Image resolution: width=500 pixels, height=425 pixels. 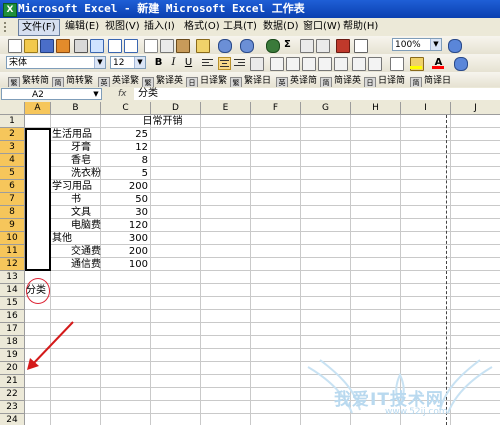 What do you see at coordinates (126, 108) in the screenshot?
I see `column-header-c: C` at bounding box center [126, 108].